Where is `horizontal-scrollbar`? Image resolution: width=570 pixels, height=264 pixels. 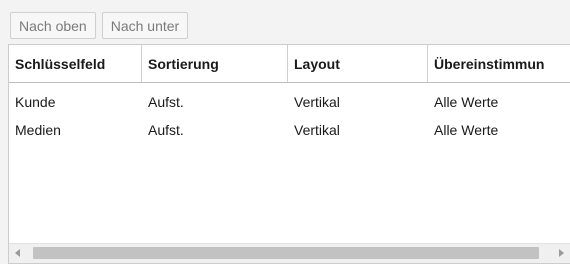 horizontal-scrollbar is located at coordinates (289, 253).